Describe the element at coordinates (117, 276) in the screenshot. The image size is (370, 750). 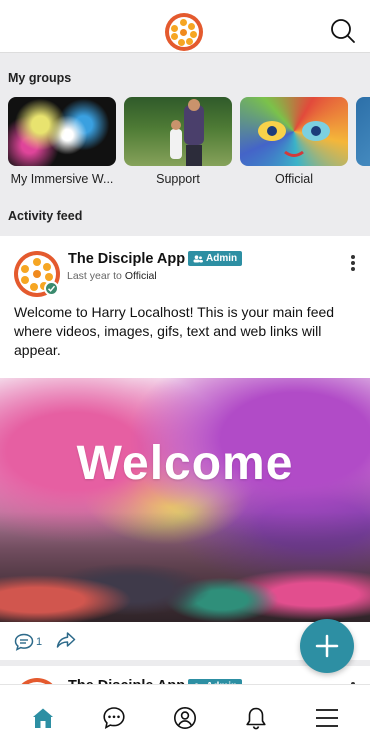
I see `post-to-word: to` at that location.